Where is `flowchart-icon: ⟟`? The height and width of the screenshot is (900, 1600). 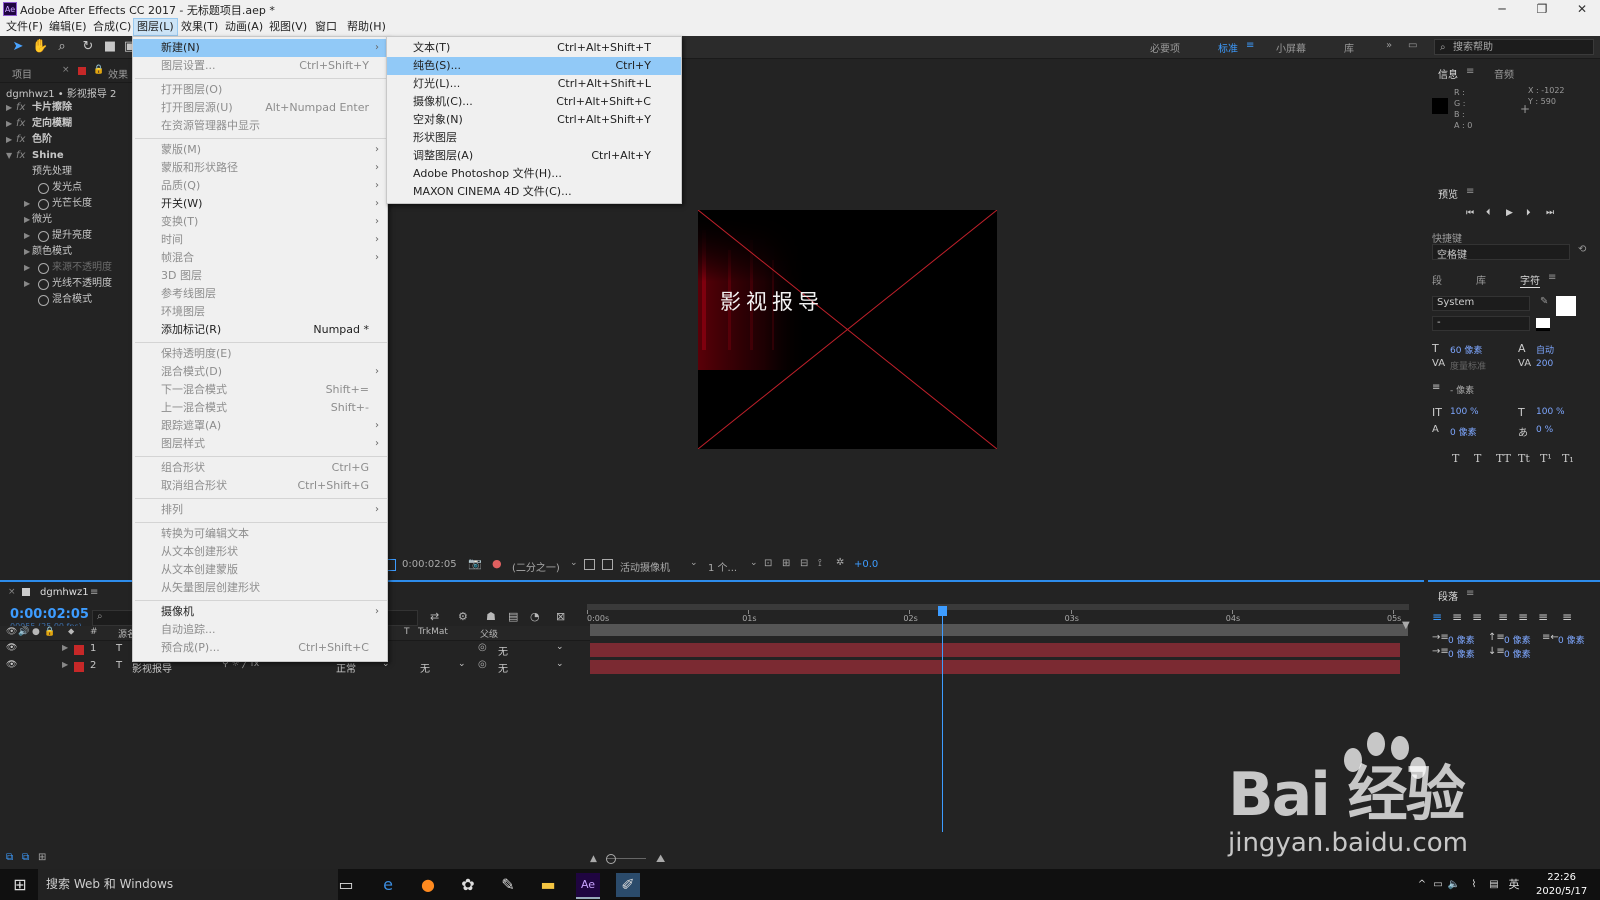 flowchart-icon: ⟟ is located at coordinates (820, 563).